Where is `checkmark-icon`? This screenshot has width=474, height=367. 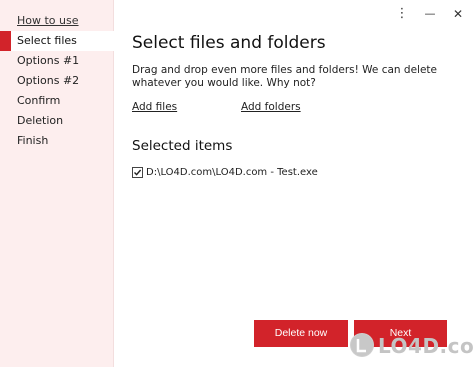
checkmark-icon is located at coordinates (138, 172).